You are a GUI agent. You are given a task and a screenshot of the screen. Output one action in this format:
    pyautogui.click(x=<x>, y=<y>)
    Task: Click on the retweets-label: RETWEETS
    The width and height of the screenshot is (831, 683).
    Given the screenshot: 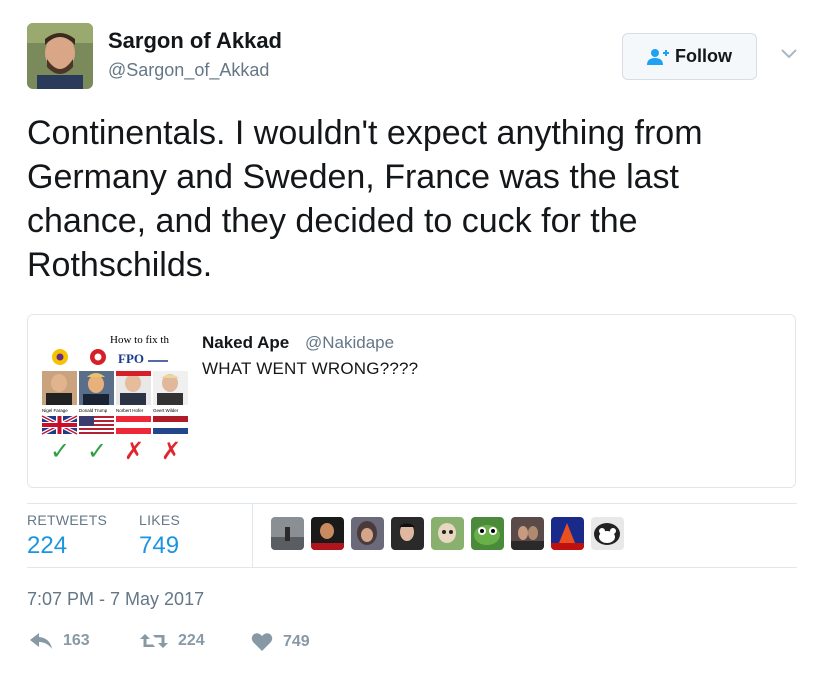 What is the action you would take?
    pyautogui.click(x=67, y=520)
    